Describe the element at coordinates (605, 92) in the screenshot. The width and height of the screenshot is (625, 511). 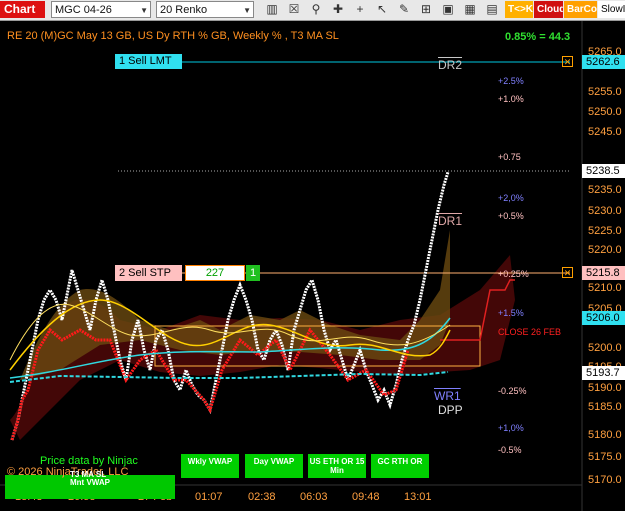
I see `price-tick: 5255.0` at that location.